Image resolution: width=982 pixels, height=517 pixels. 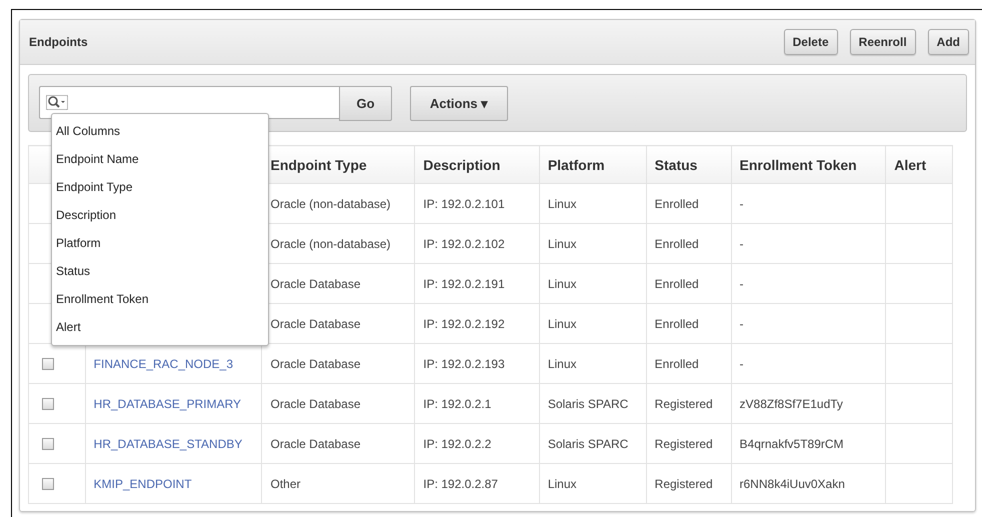 I want to click on column-header: Status, so click(x=689, y=165).